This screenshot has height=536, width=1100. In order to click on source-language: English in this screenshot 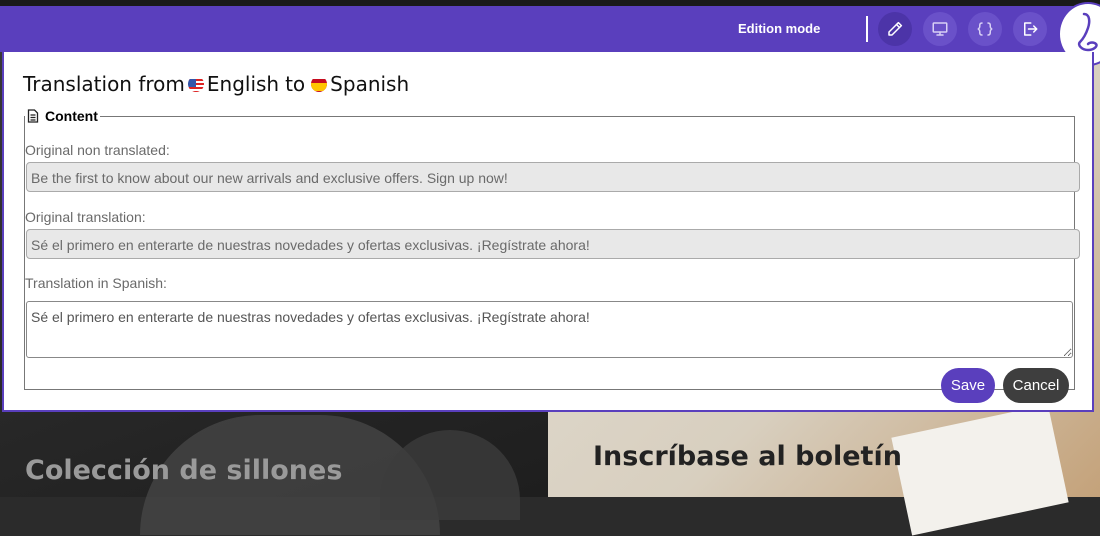, I will do `click(243, 84)`.